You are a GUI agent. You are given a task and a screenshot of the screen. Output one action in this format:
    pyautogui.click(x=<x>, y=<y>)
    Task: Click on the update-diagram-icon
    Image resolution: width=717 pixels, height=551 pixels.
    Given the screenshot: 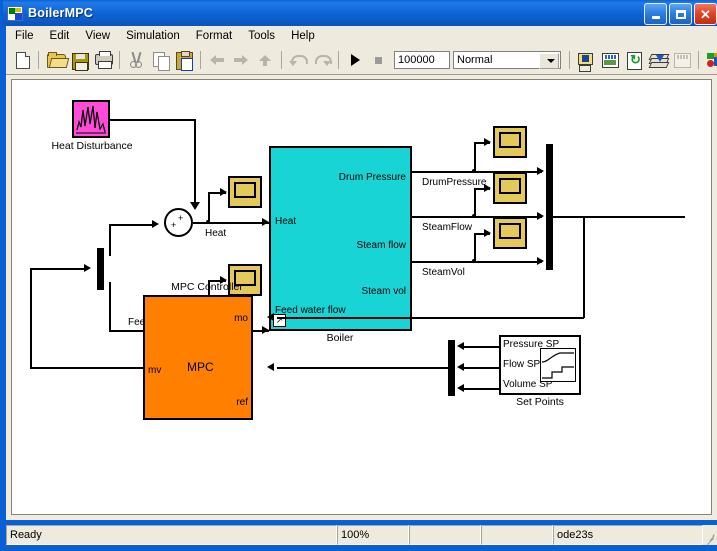 What is the action you would take?
    pyautogui.click(x=634, y=60)
    